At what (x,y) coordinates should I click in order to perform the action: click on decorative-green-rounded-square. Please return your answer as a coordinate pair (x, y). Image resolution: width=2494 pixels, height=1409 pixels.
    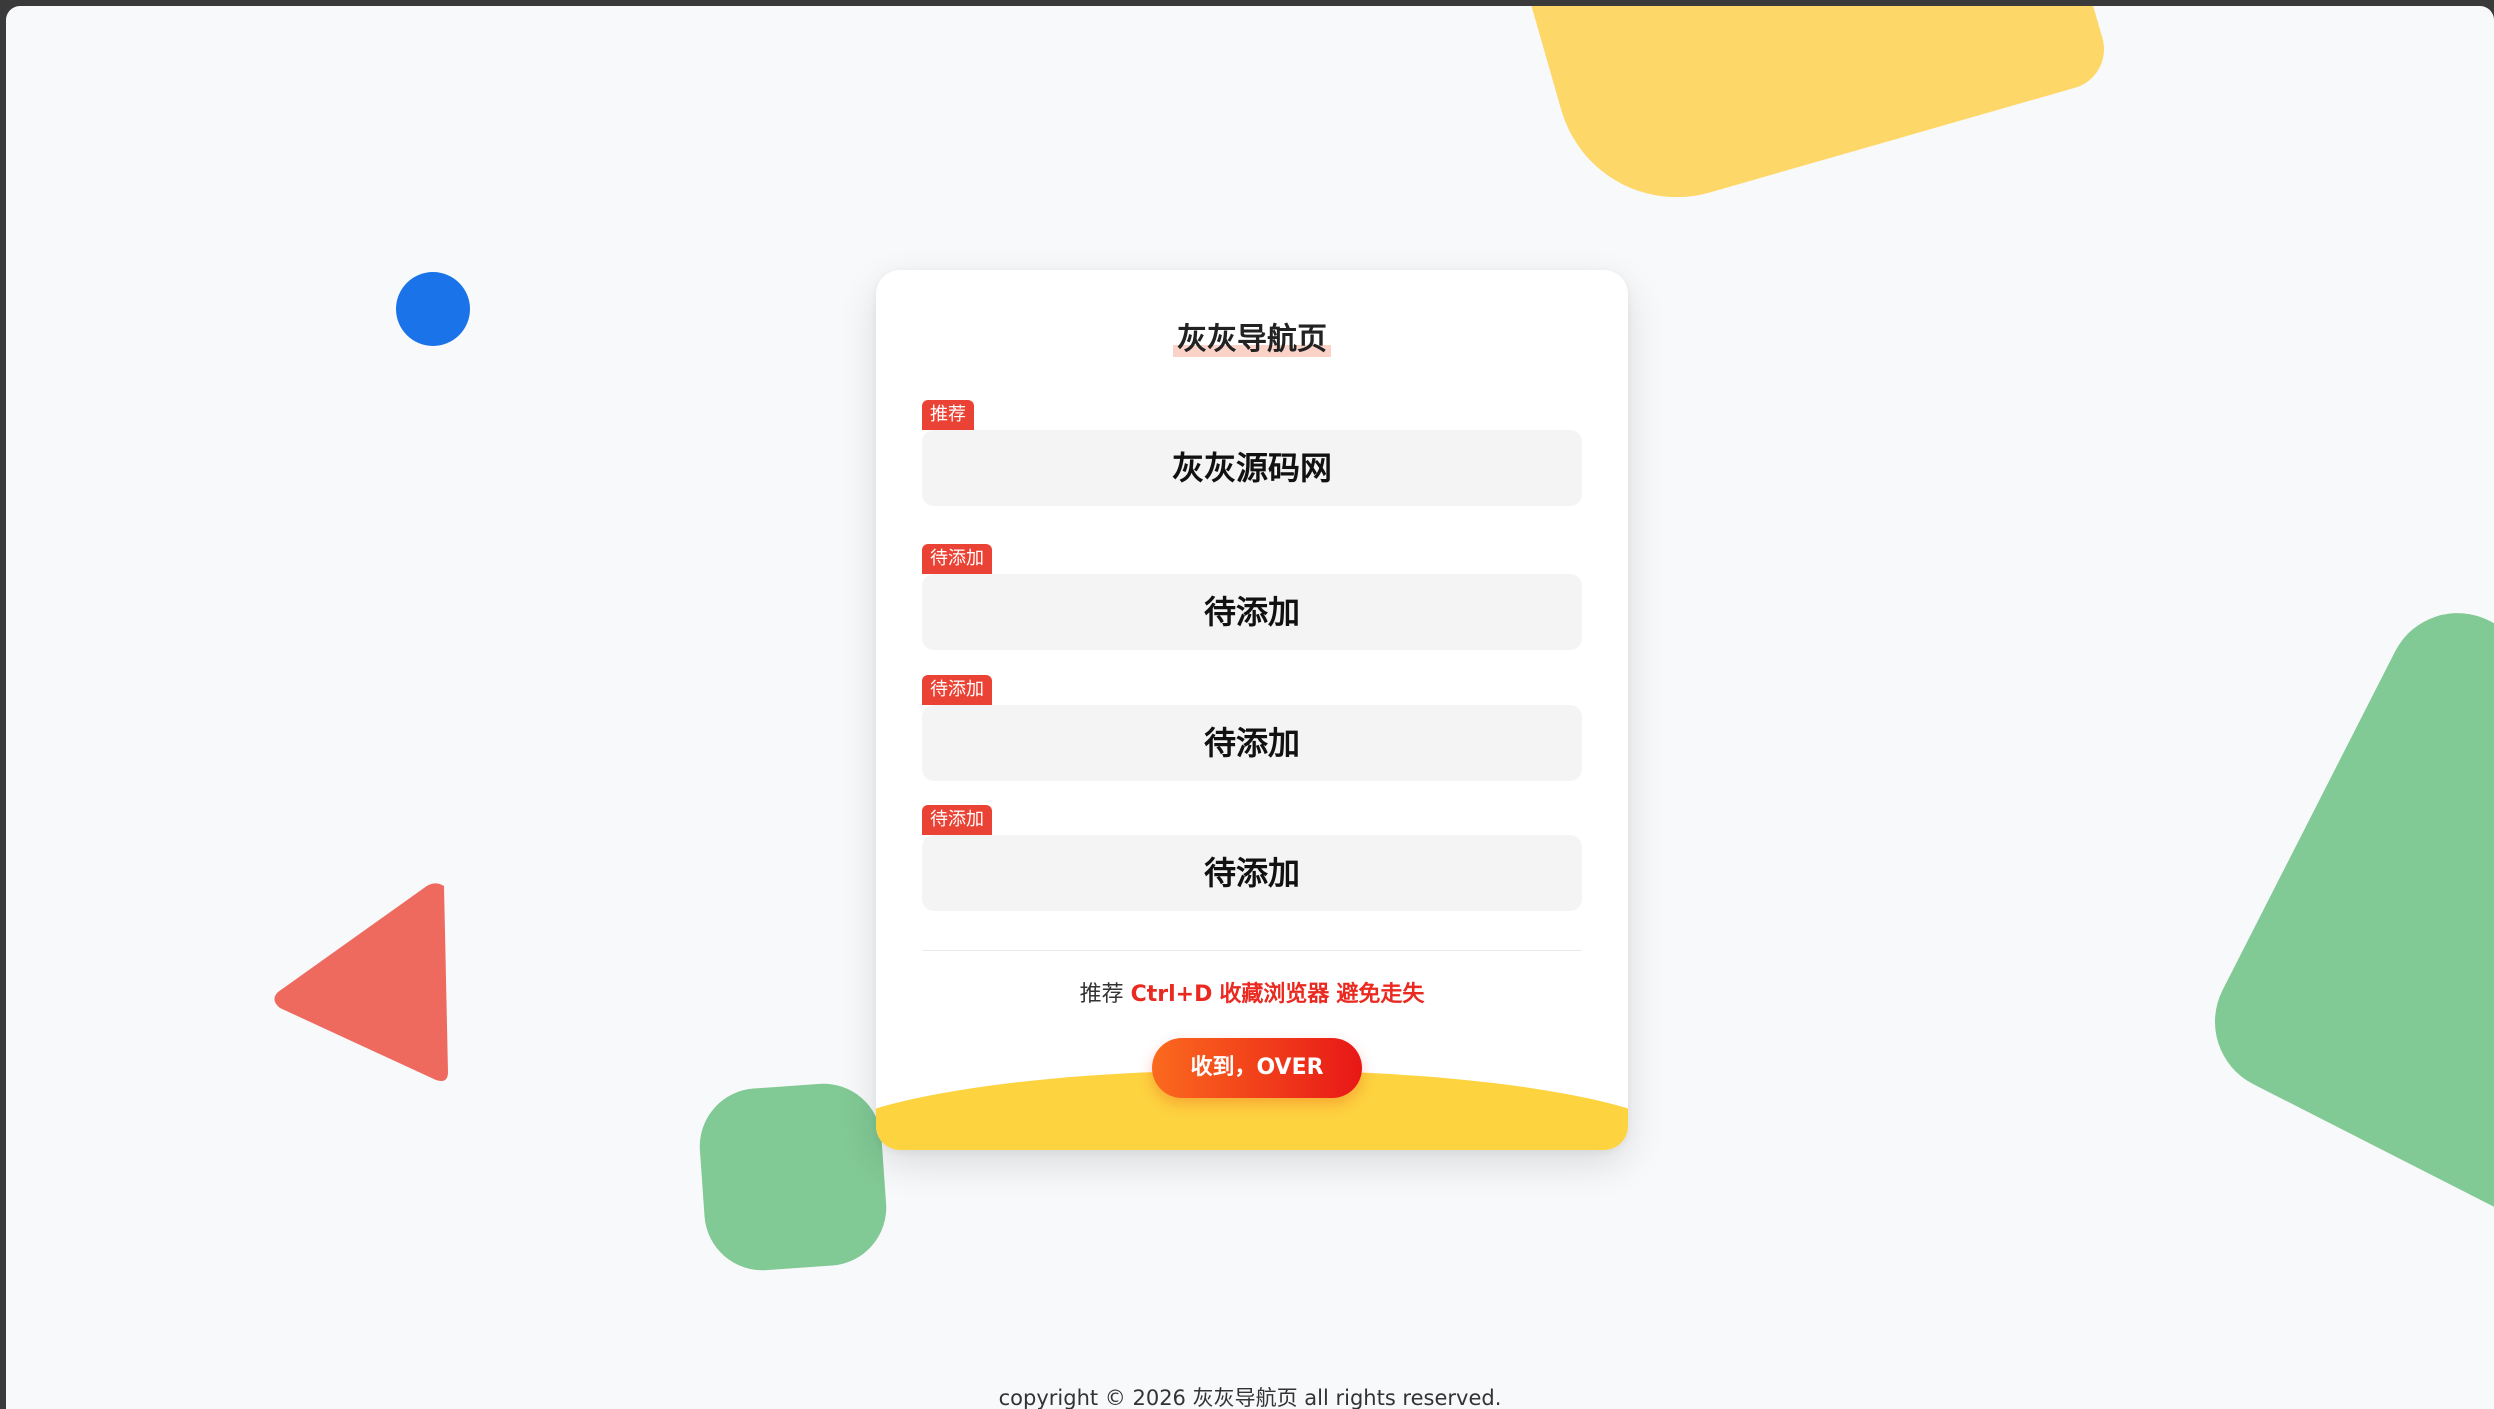
    Looking at the image, I should click on (793, 1177).